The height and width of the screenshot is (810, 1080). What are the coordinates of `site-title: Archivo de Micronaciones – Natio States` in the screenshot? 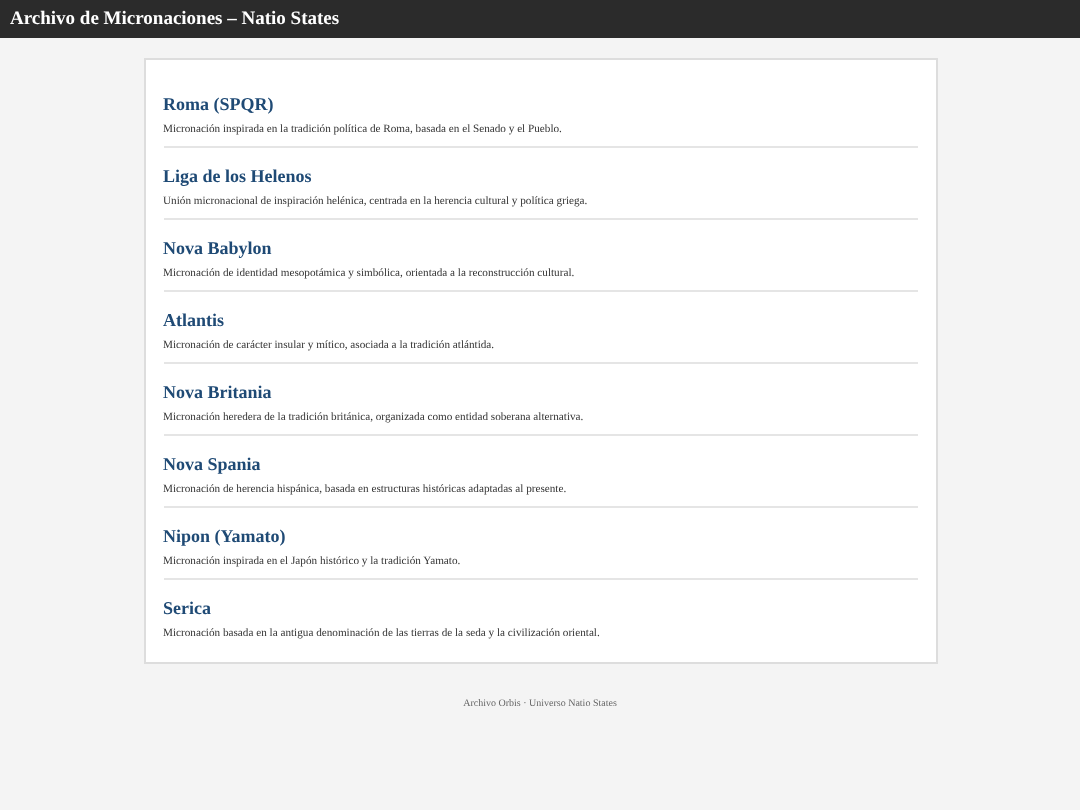 It's located at (175, 19).